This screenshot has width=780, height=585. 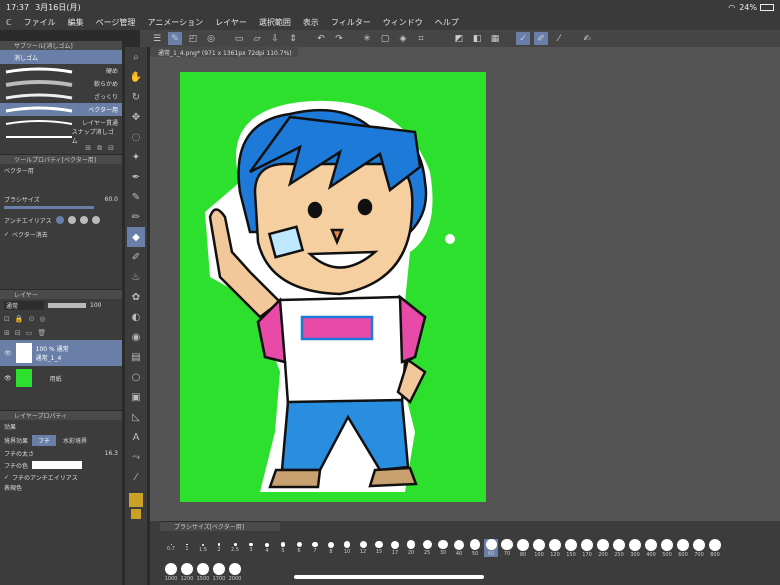 I want to click on crop-icon: ⌗, so click(x=421, y=38).